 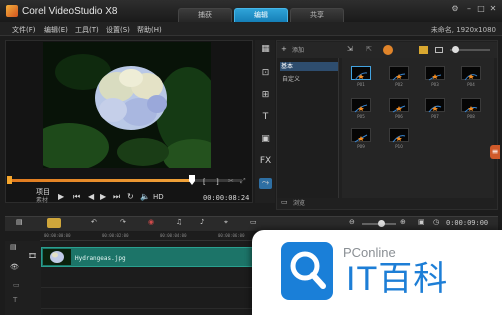 I want to click on menu-tools: 工具(T), so click(x=87, y=30).